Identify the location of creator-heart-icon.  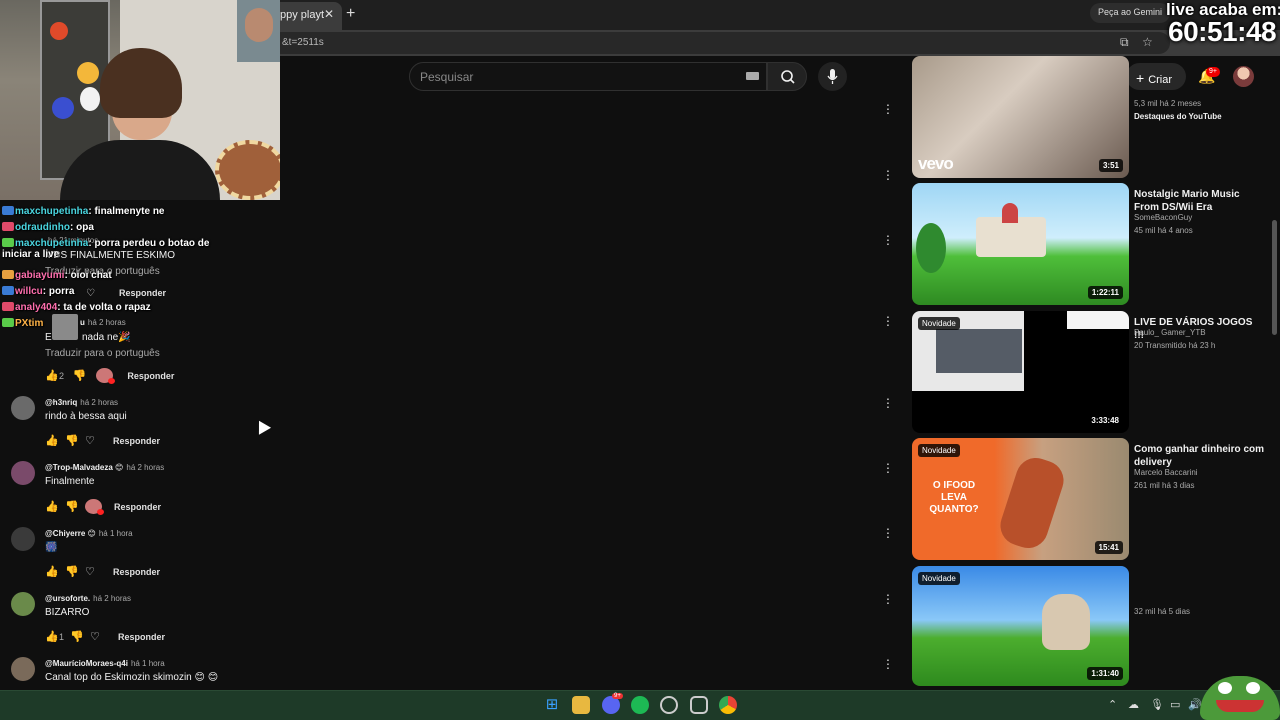
(94, 507).